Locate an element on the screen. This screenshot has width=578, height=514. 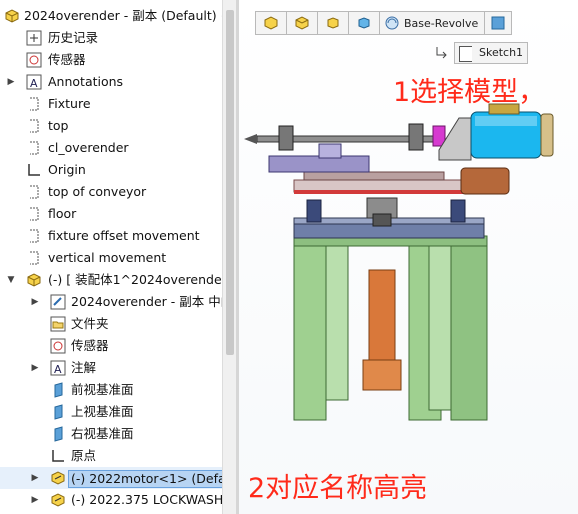
tree-item-history: 历史记录 is located at coordinates (118, 38).